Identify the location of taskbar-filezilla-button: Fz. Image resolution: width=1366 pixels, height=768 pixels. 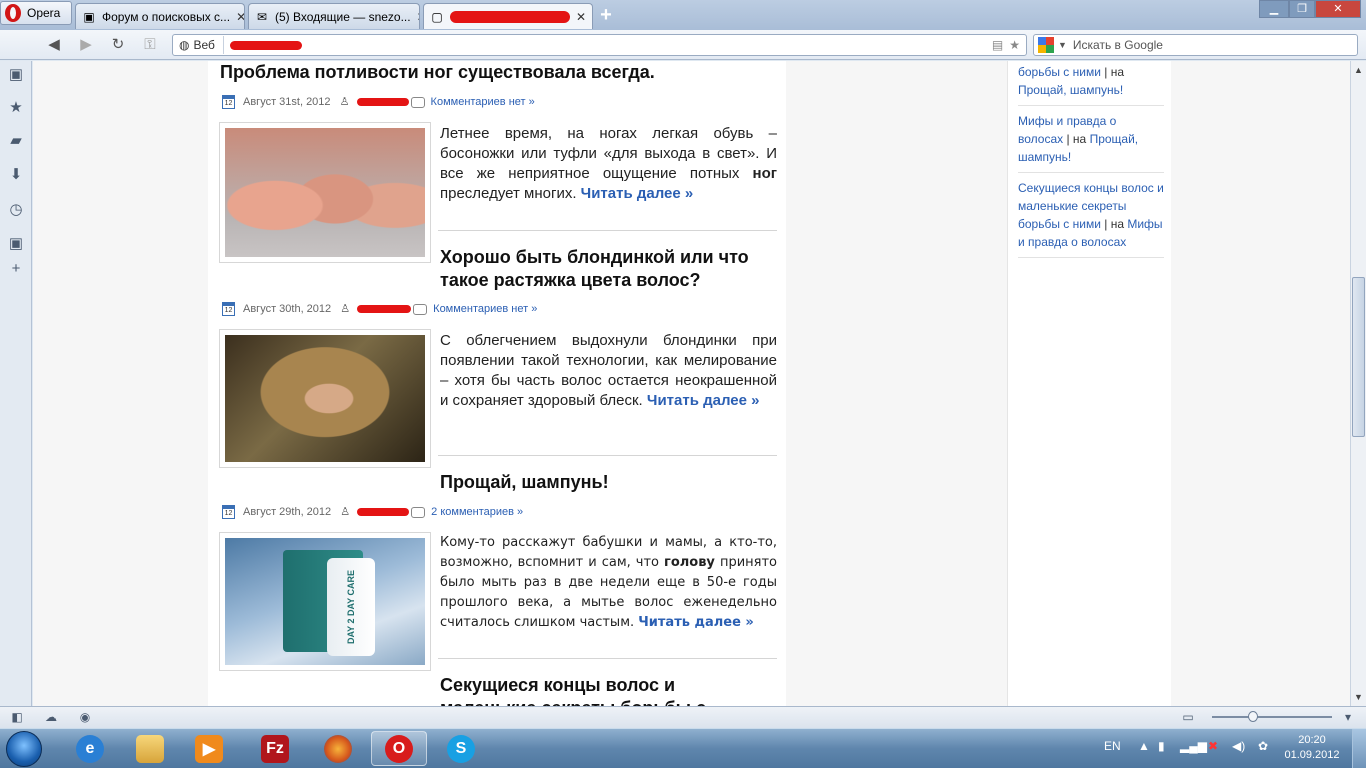
(275, 748).